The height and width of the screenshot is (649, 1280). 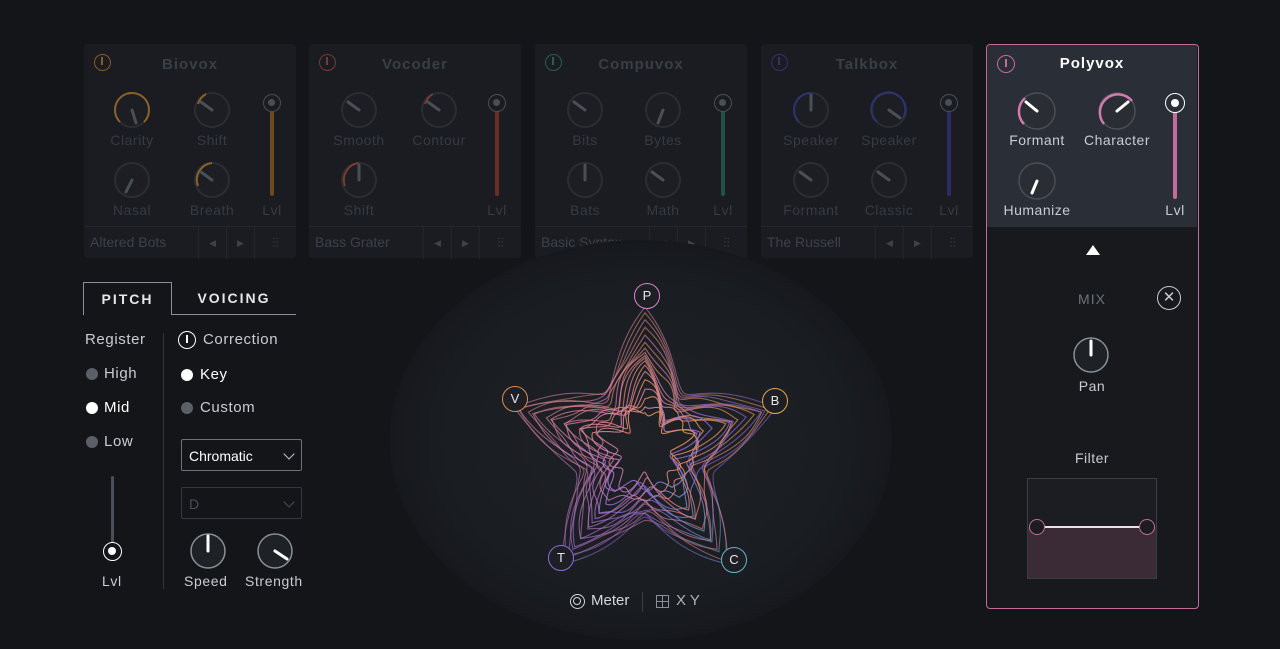 I want to click on tab-pitch: PITCH, so click(x=127, y=298).